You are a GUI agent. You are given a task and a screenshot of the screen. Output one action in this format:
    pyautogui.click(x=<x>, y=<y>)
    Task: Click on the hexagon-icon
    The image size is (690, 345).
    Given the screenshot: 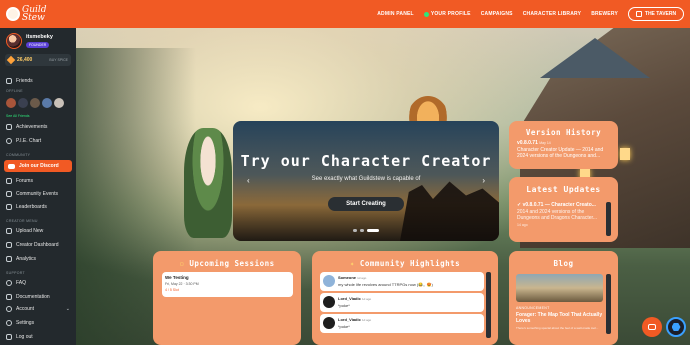 What is the action you would take?
    pyautogui.click(x=676, y=327)
    